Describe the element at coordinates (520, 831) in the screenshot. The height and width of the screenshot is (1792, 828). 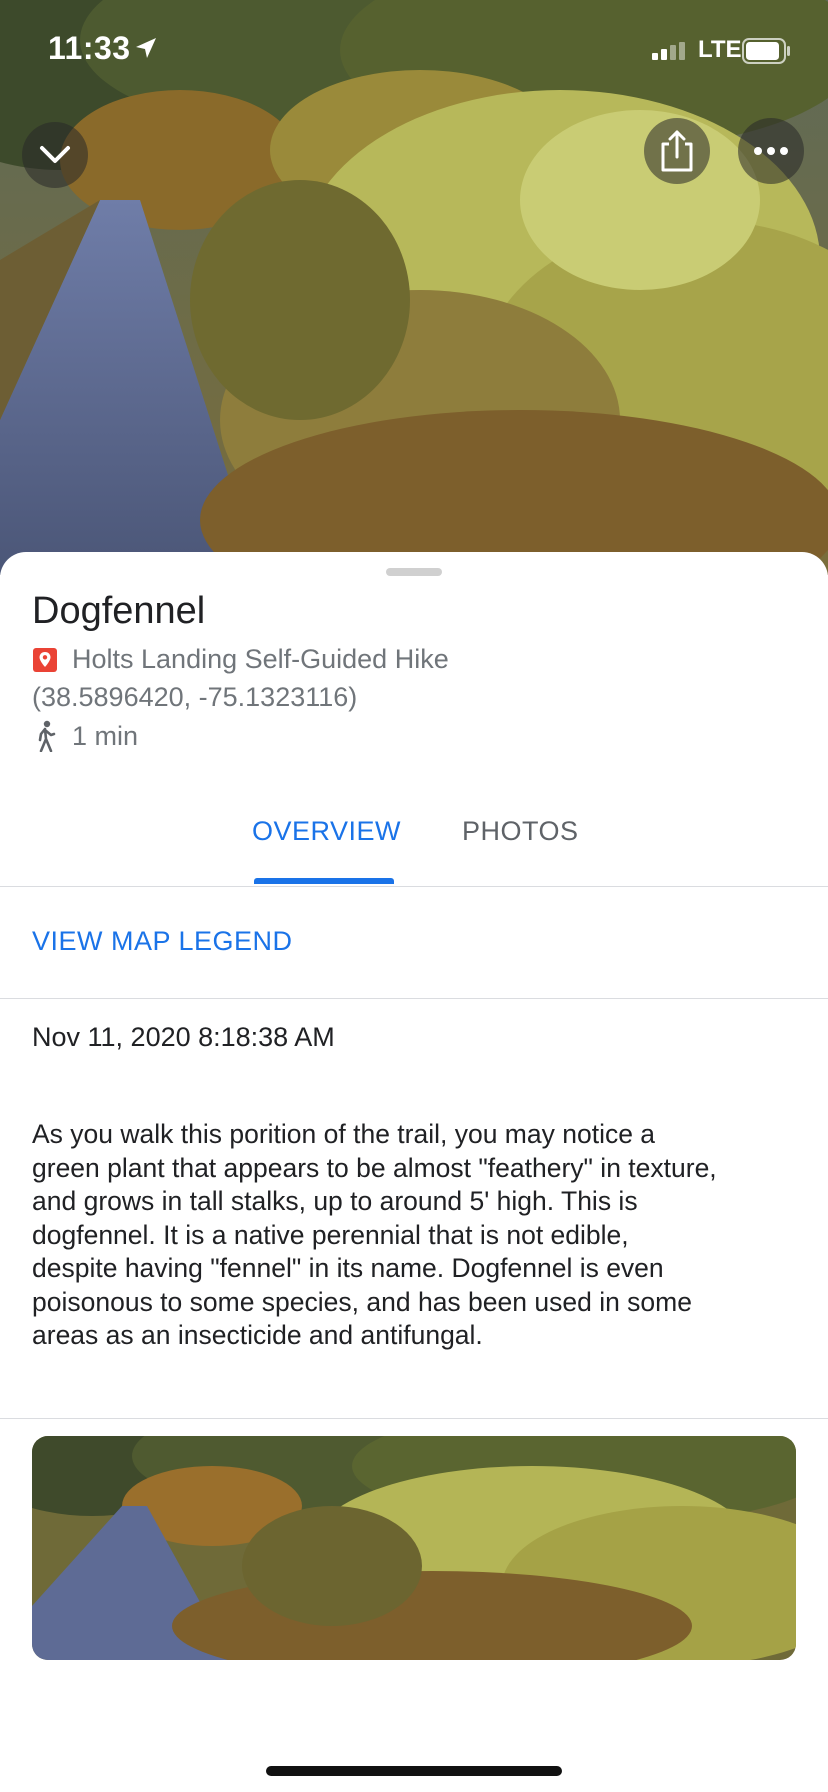
I see `tab-photos: PHOTOS` at that location.